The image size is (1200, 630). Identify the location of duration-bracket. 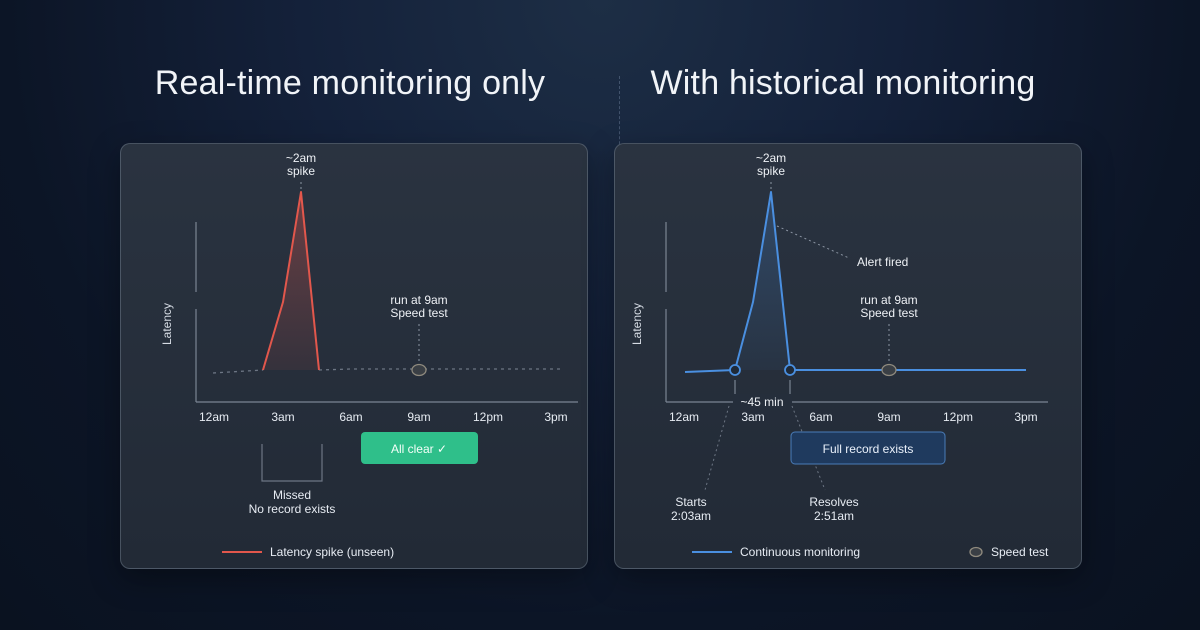
(762, 387).